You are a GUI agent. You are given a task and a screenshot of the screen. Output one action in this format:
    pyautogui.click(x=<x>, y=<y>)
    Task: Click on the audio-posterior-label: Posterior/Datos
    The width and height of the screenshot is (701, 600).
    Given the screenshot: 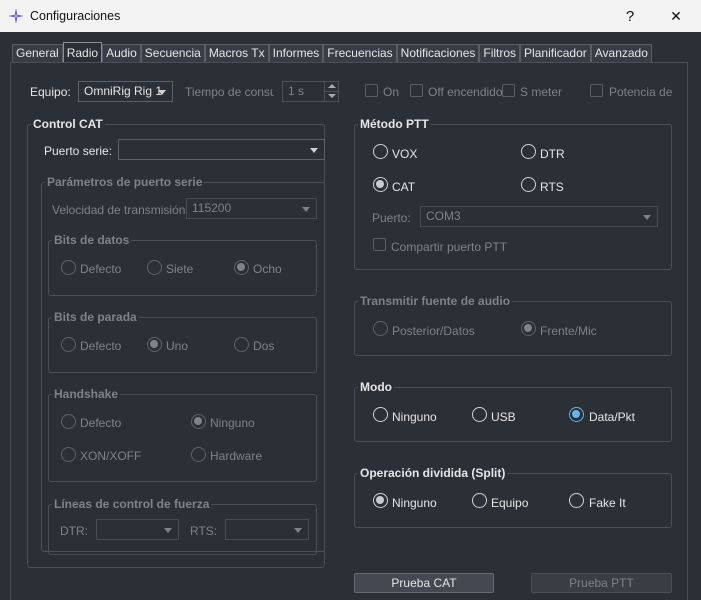 What is the action you would take?
    pyautogui.click(x=433, y=331)
    